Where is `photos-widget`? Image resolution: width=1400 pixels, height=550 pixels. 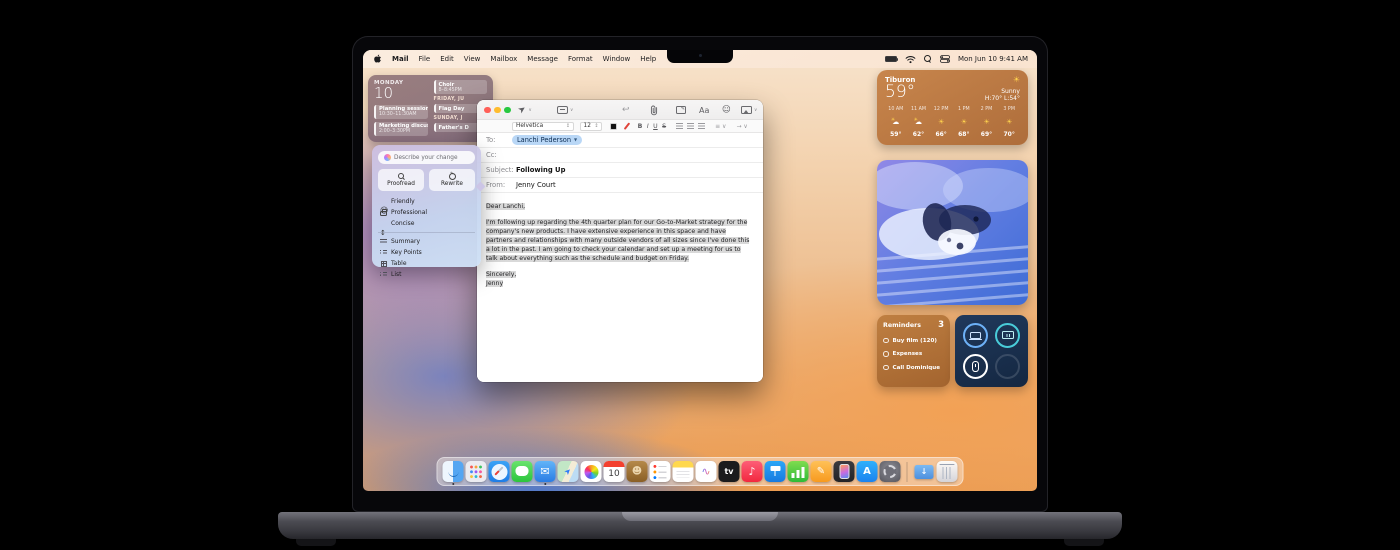 photos-widget is located at coordinates (952, 232).